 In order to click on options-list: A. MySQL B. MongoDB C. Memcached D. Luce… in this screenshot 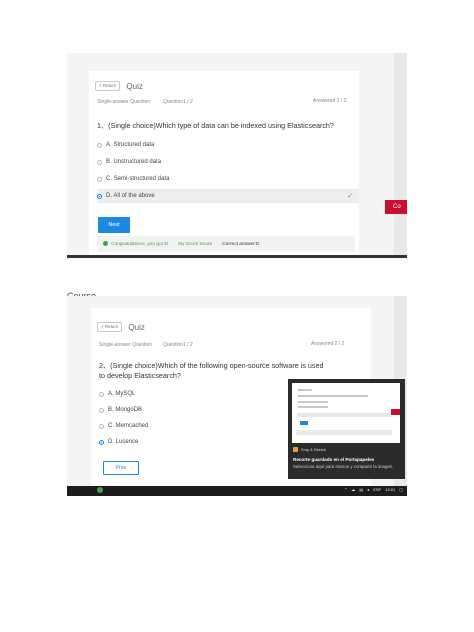, I will do `click(194, 418)`.